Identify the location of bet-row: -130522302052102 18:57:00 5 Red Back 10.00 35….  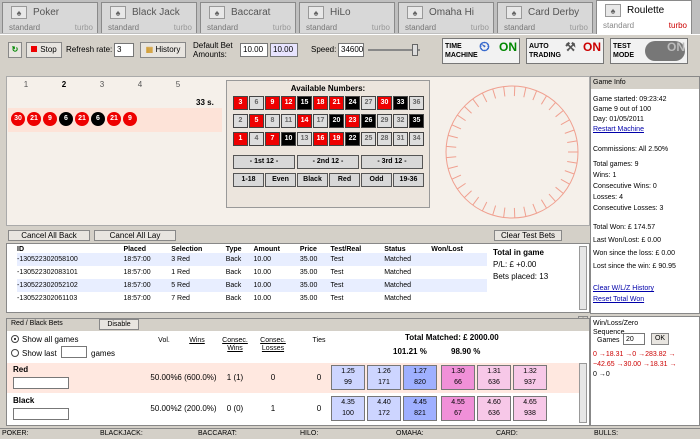
(252, 285).